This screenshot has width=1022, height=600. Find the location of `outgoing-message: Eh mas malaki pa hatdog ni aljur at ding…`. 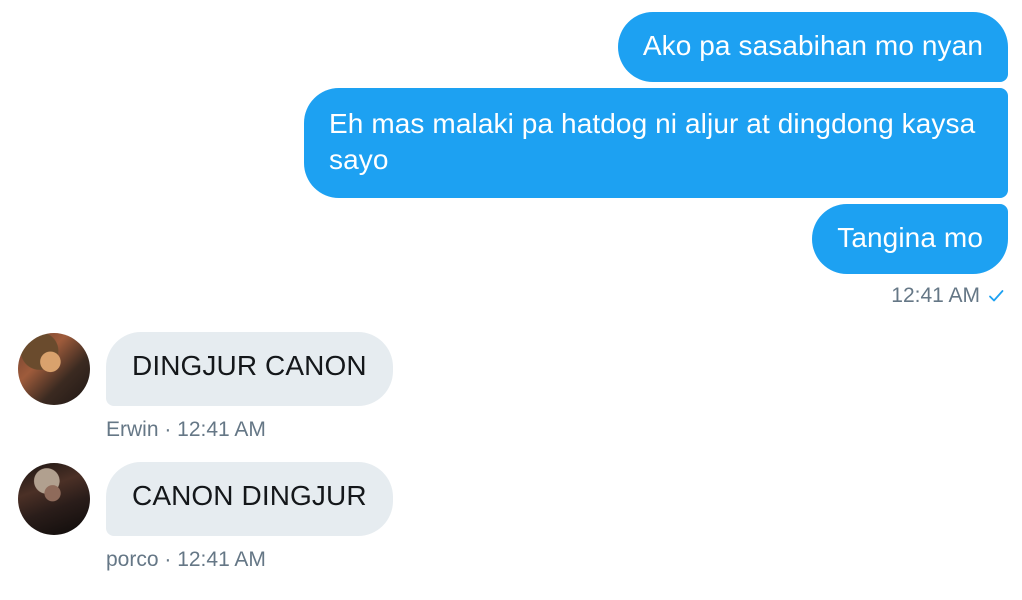

outgoing-message: Eh mas malaki pa hatdog ni aljur at ding… is located at coordinates (656, 143).